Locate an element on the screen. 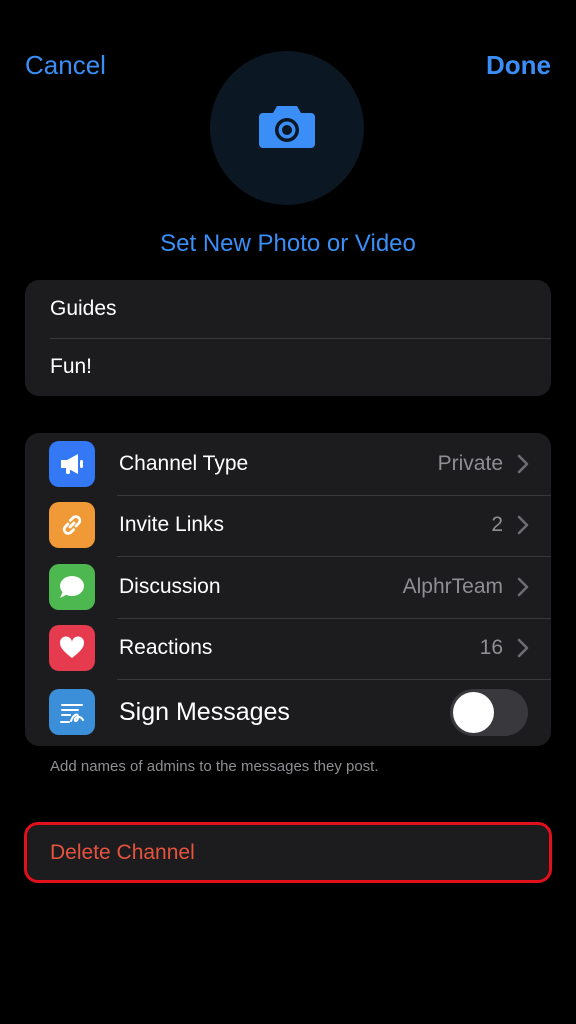 Image resolution: width=576 pixels, height=1024 pixels. reactions-label: Reactions is located at coordinates (166, 648).